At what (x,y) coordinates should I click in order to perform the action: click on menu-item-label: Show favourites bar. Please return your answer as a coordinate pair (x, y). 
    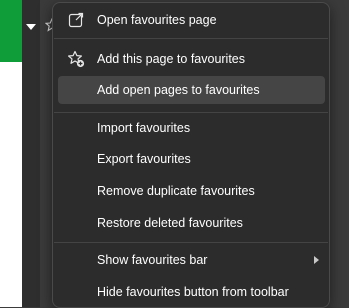
    Looking at the image, I should click on (152, 260).